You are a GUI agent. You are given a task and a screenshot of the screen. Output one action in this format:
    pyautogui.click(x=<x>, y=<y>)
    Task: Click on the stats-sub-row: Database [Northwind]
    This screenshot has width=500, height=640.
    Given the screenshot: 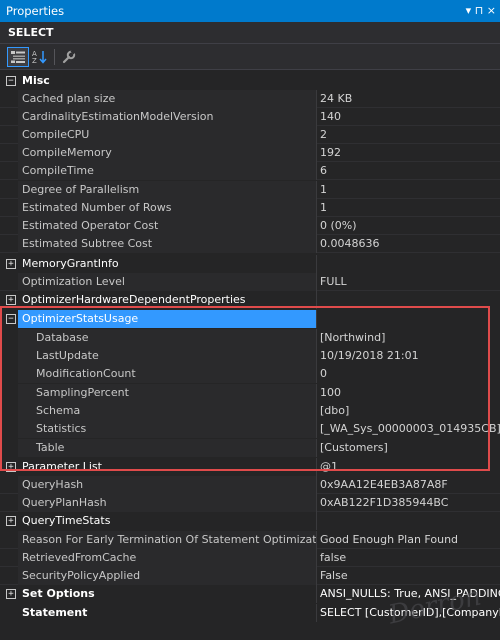 What is the action you would take?
    pyautogui.click(x=250, y=338)
    